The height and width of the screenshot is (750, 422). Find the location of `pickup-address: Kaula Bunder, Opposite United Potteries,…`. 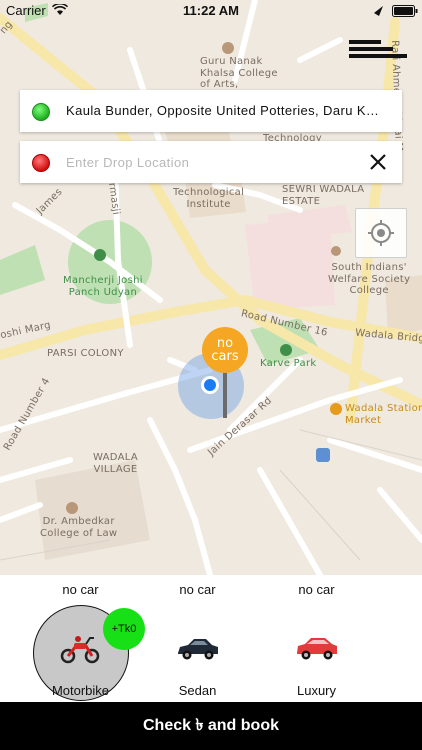

pickup-address: Kaula Bunder, Opposite United Potteries,… is located at coordinates (226, 110).